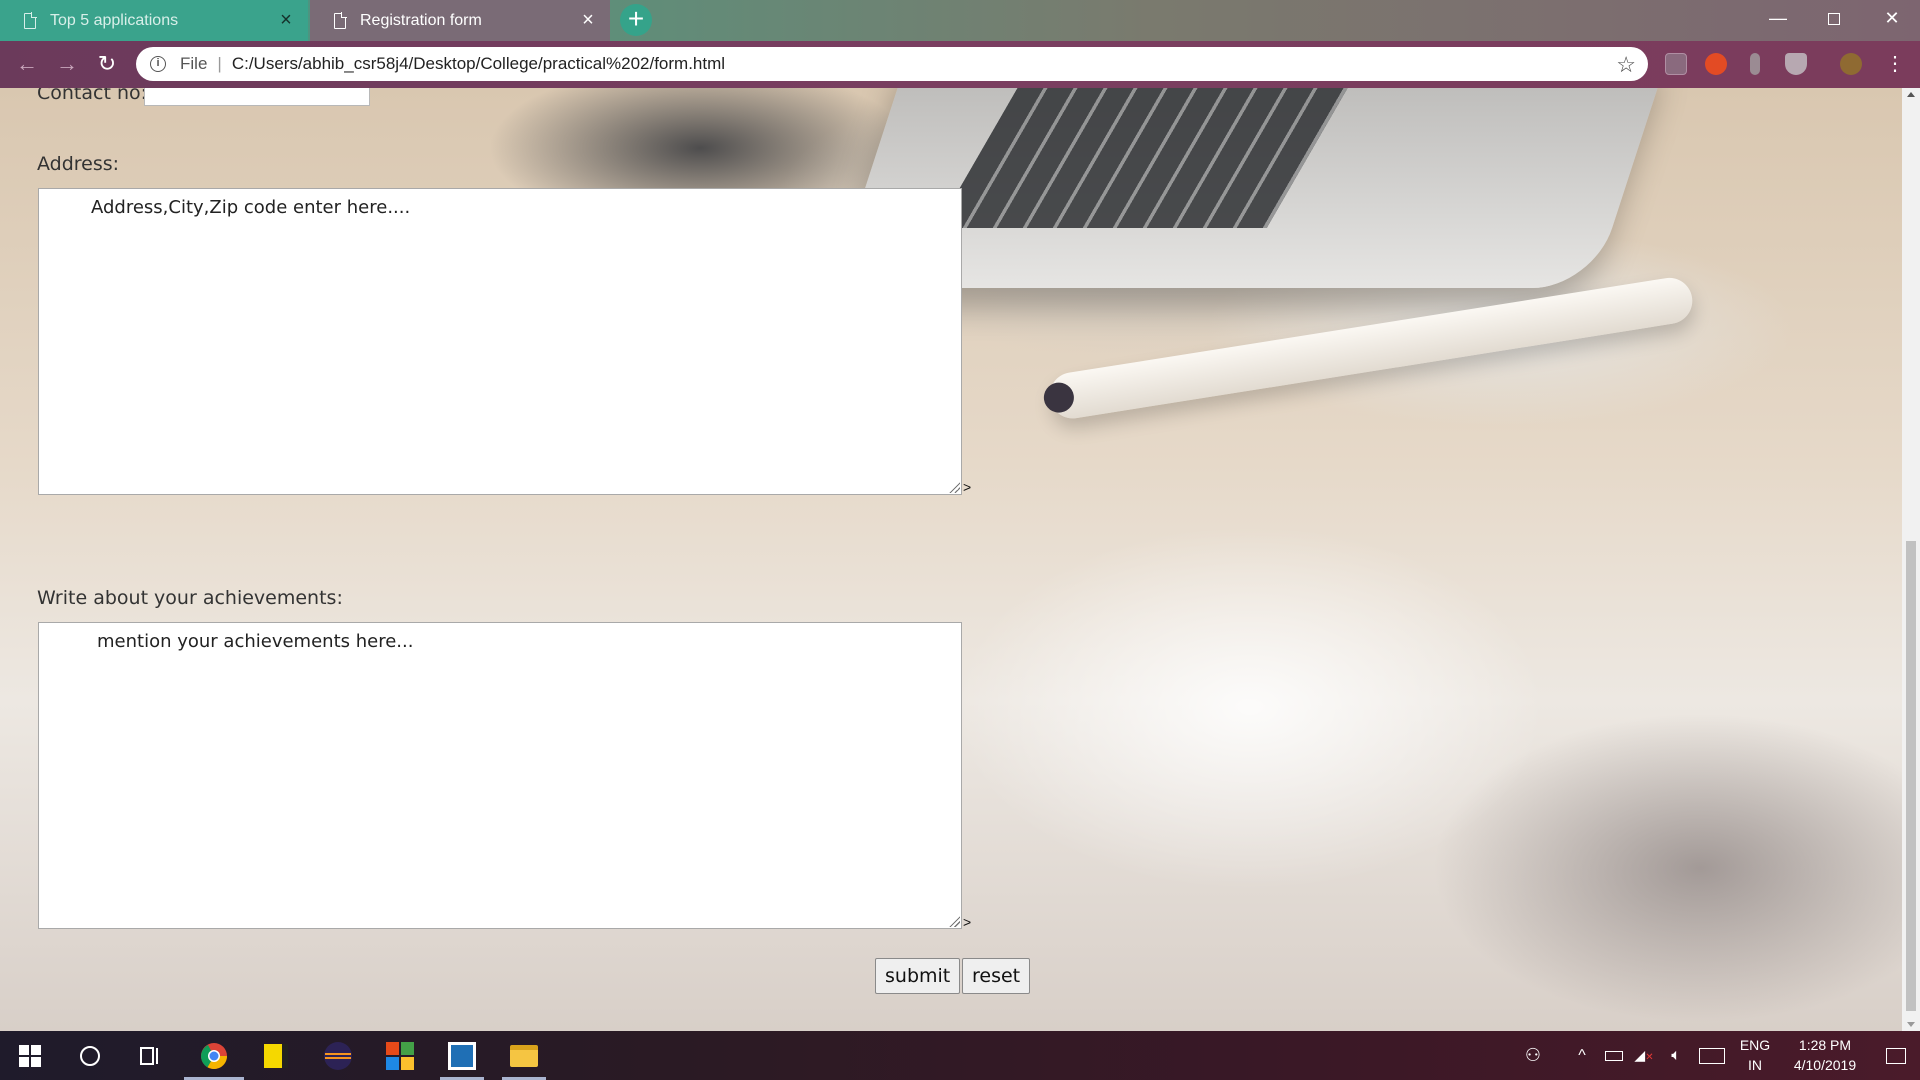  I want to click on info-icon: i, so click(158, 64).